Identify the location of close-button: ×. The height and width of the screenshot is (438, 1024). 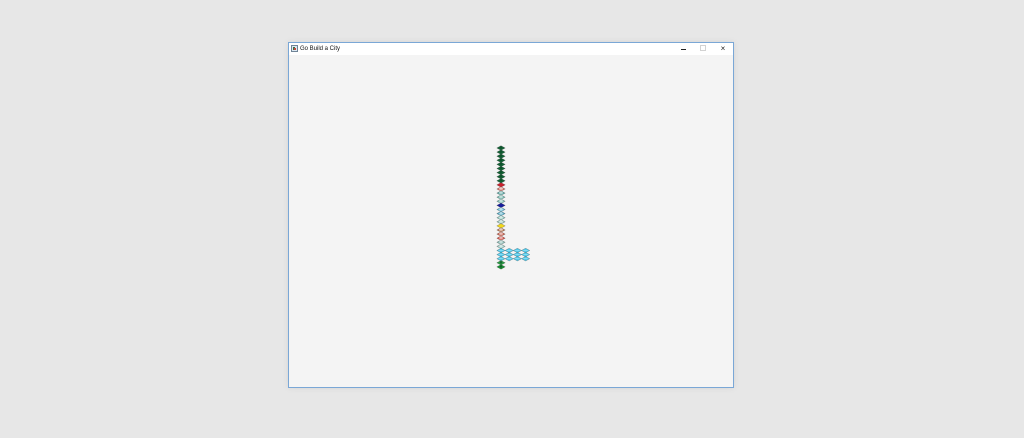
(723, 49).